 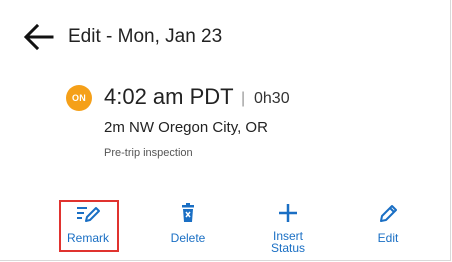 What do you see at coordinates (148, 153) in the screenshot?
I see `event-note: Pre-trip inspection` at bounding box center [148, 153].